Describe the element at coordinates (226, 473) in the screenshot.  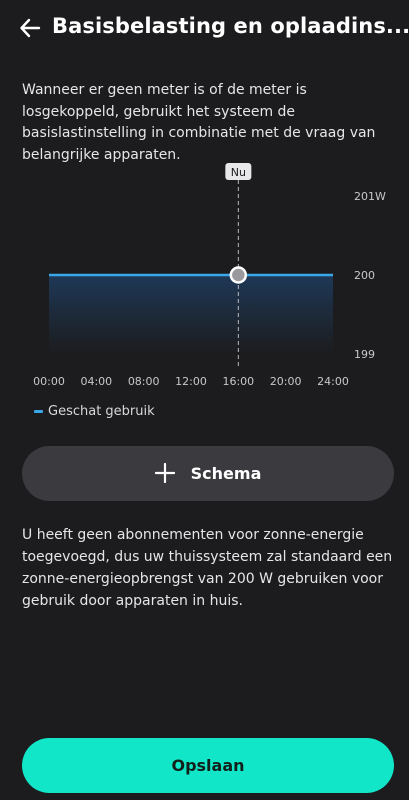
I see `schema-button-label: Schema` at that location.